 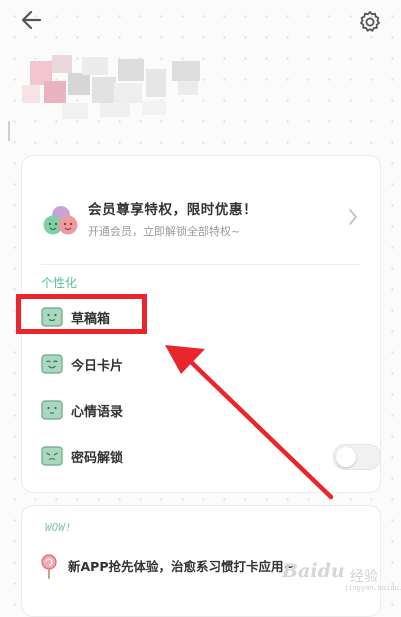 I want to click on smiley-balloons-icon, so click(x=61, y=221).